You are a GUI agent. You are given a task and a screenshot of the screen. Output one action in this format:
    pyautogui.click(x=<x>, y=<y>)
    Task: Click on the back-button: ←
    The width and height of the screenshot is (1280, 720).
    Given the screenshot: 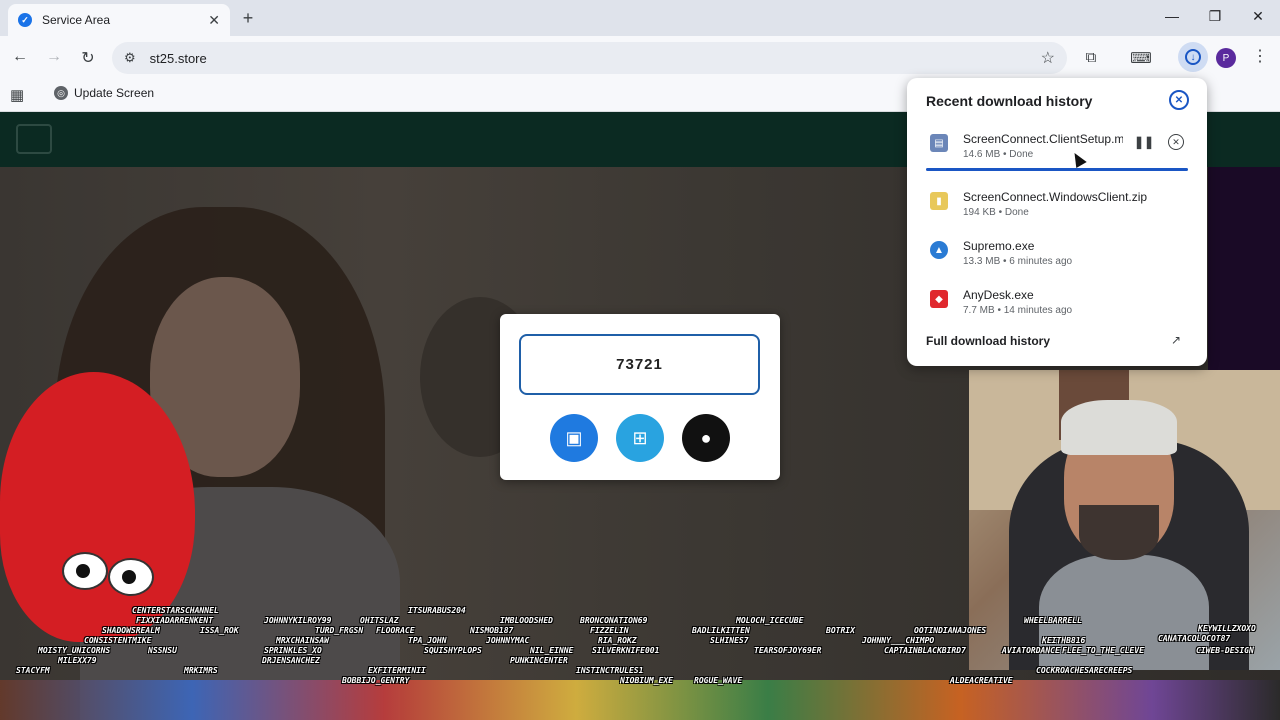 What is the action you would take?
    pyautogui.click(x=20, y=57)
    